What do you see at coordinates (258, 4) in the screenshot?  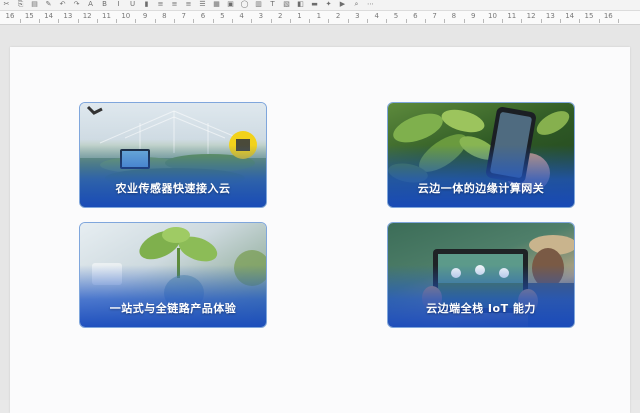 I see `chart-icon: ▥` at bounding box center [258, 4].